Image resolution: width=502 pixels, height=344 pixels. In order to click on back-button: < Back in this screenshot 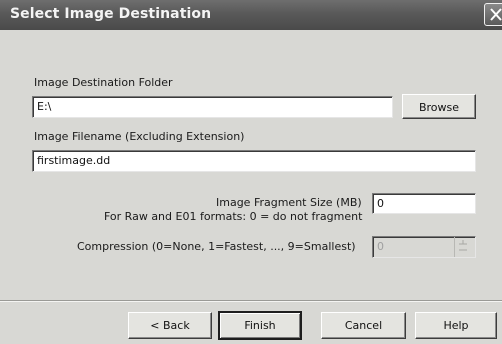, I will do `click(170, 325)`.